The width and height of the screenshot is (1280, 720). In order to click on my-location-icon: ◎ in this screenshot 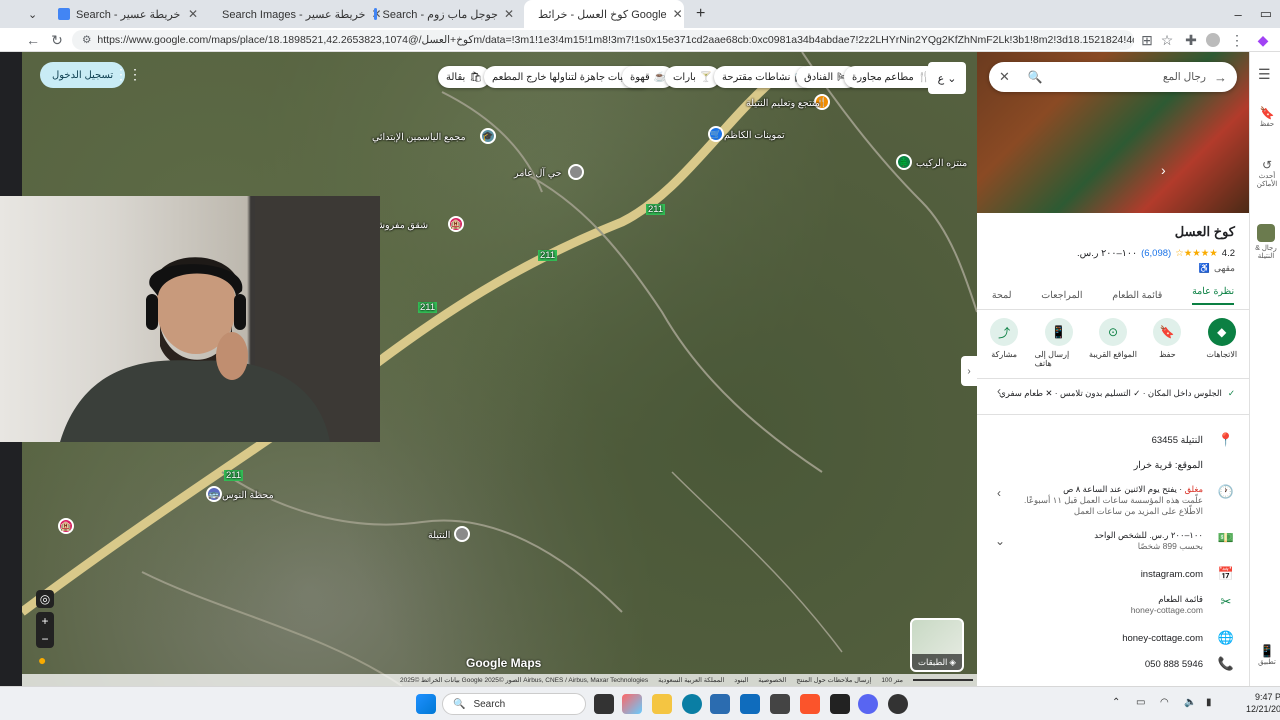, I will do `click(45, 599)`.